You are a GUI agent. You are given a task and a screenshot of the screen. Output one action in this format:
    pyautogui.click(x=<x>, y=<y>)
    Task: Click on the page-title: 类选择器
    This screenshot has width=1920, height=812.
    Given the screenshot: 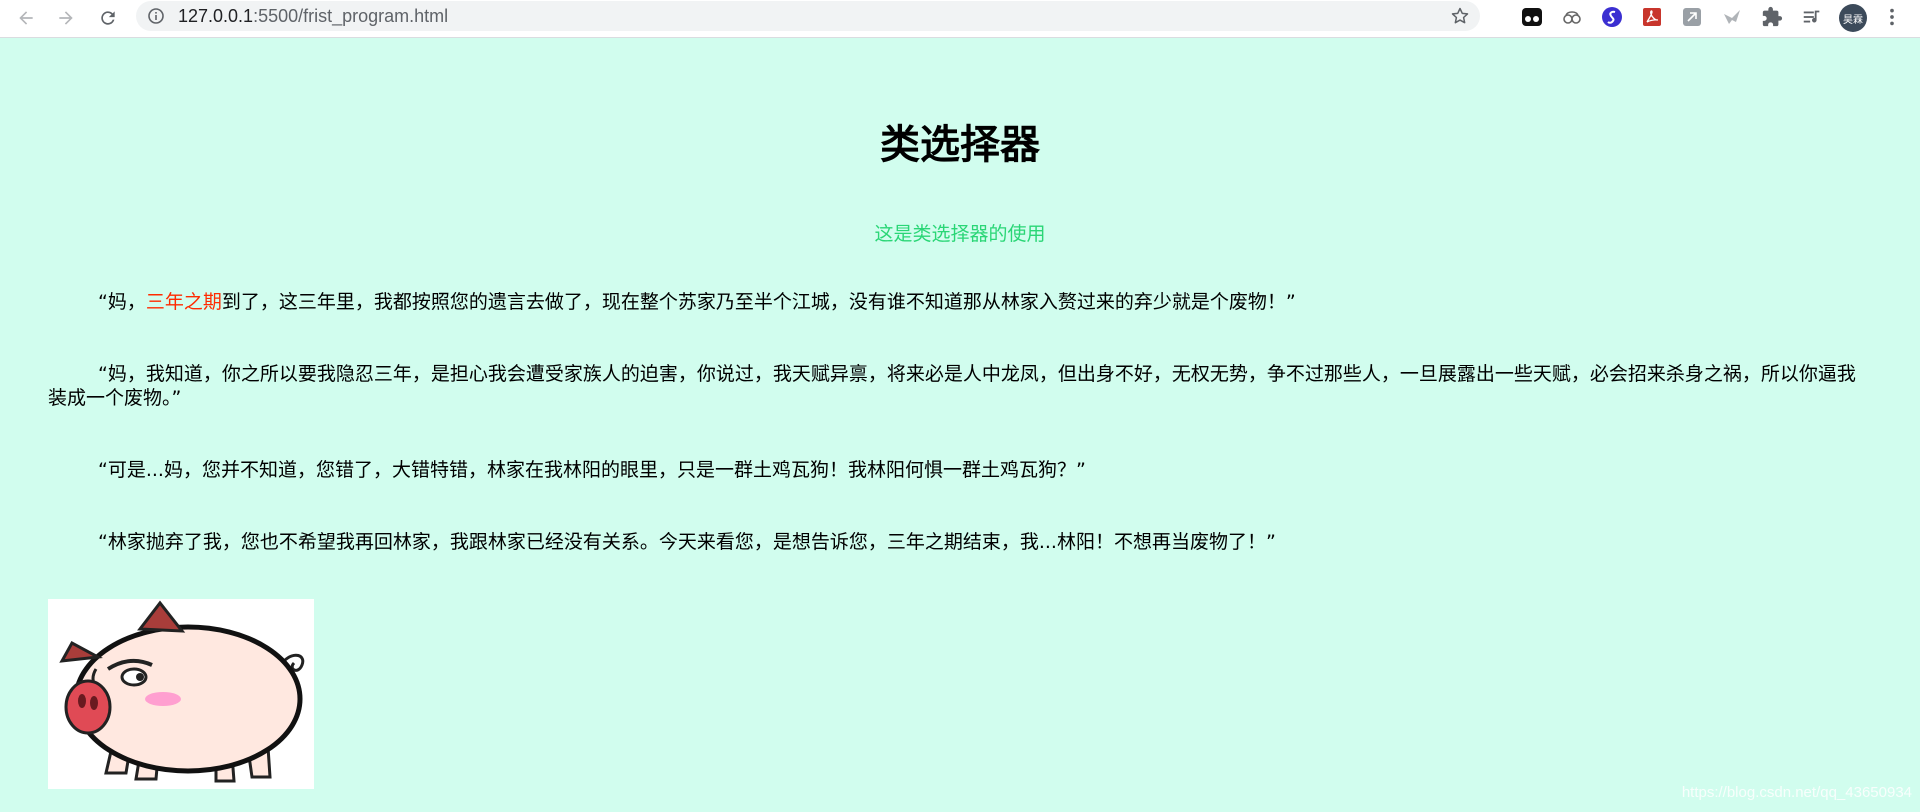 What is the action you would take?
    pyautogui.click(x=960, y=145)
    